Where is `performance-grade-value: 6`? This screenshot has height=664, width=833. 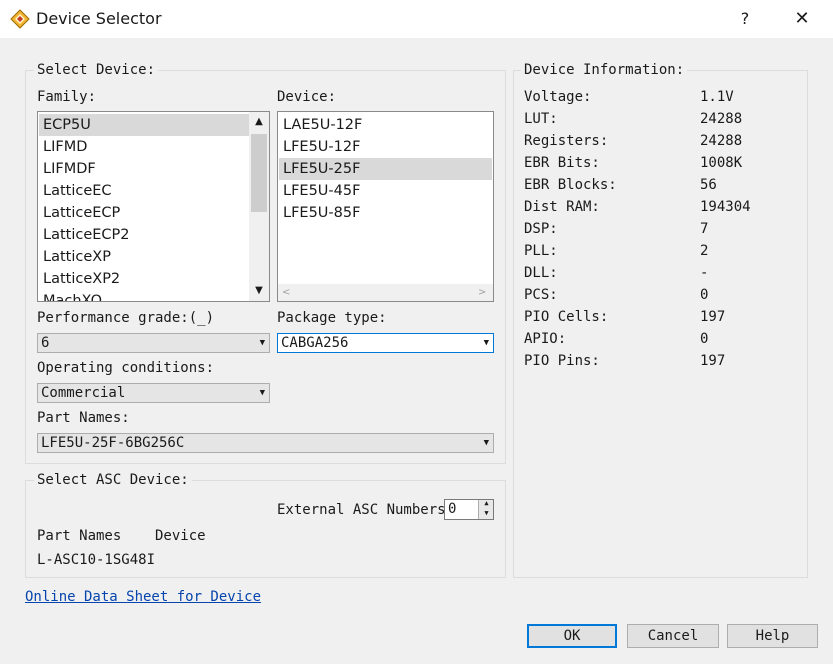
performance-grade-value: 6 is located at coordinates (45, 343).